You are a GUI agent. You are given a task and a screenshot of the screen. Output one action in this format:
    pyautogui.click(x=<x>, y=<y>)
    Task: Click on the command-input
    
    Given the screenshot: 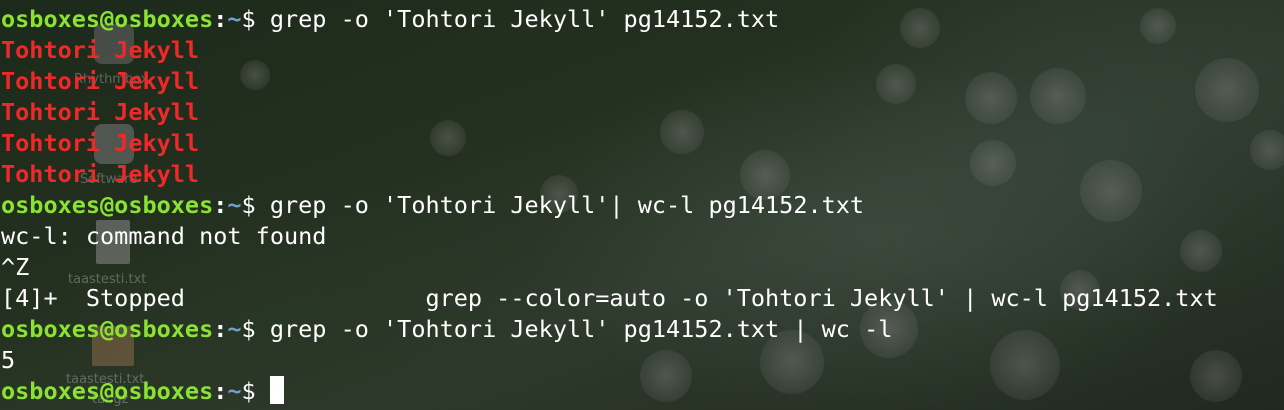 What is the action you would take?
    pyautogui.click(x=263, y=391)
    